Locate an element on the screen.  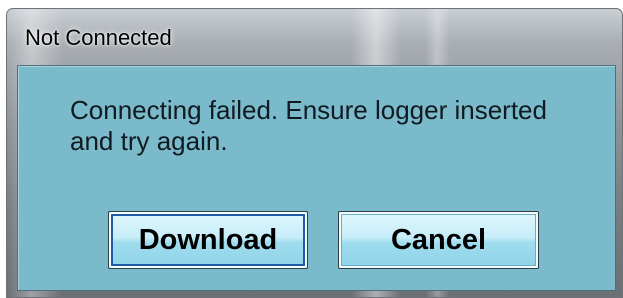
window-title: Not Connected is located at coordinates (98, 37).